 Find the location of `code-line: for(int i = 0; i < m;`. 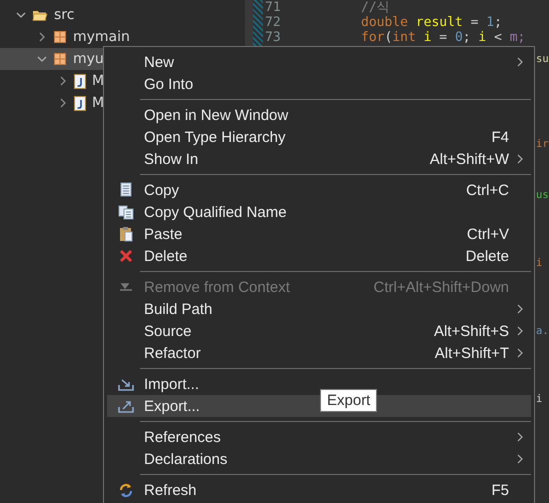

code-line: for(int i = 0; i < m; is located at coordinates (443, 37).